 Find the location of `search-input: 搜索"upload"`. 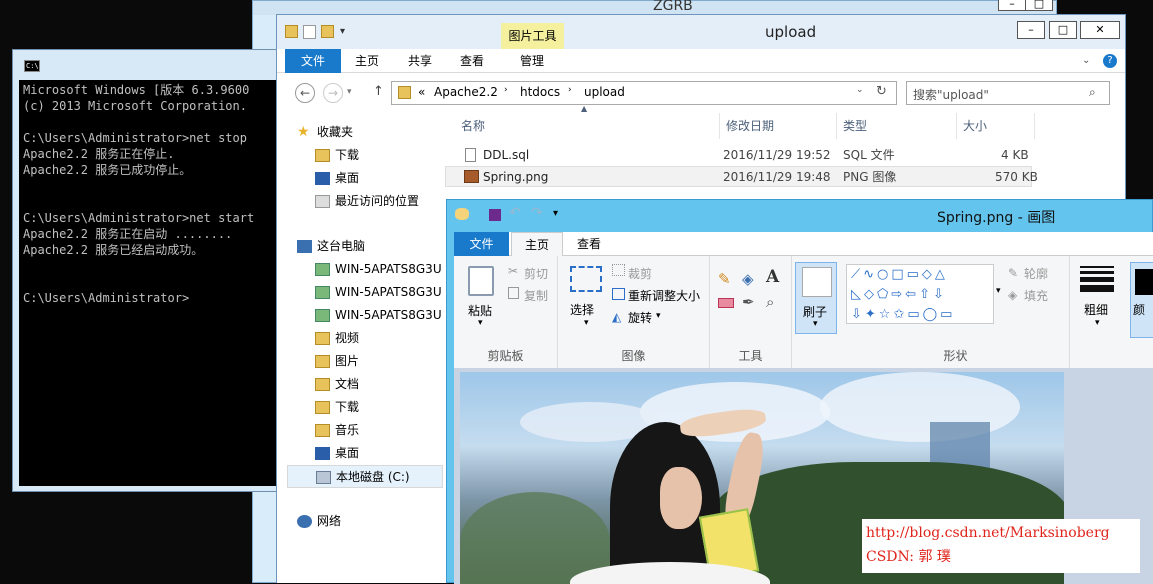

search-input: 搜索"upload" is located at coordinates (1008, 93).